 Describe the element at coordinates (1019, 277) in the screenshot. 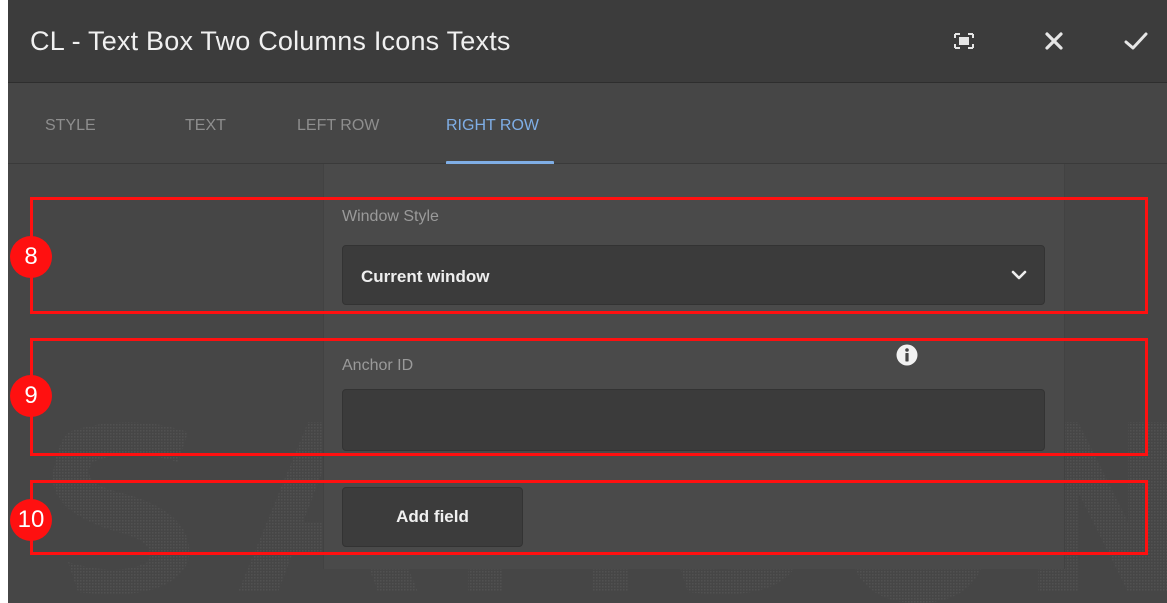

I see `chevron-down-icon` at that location.